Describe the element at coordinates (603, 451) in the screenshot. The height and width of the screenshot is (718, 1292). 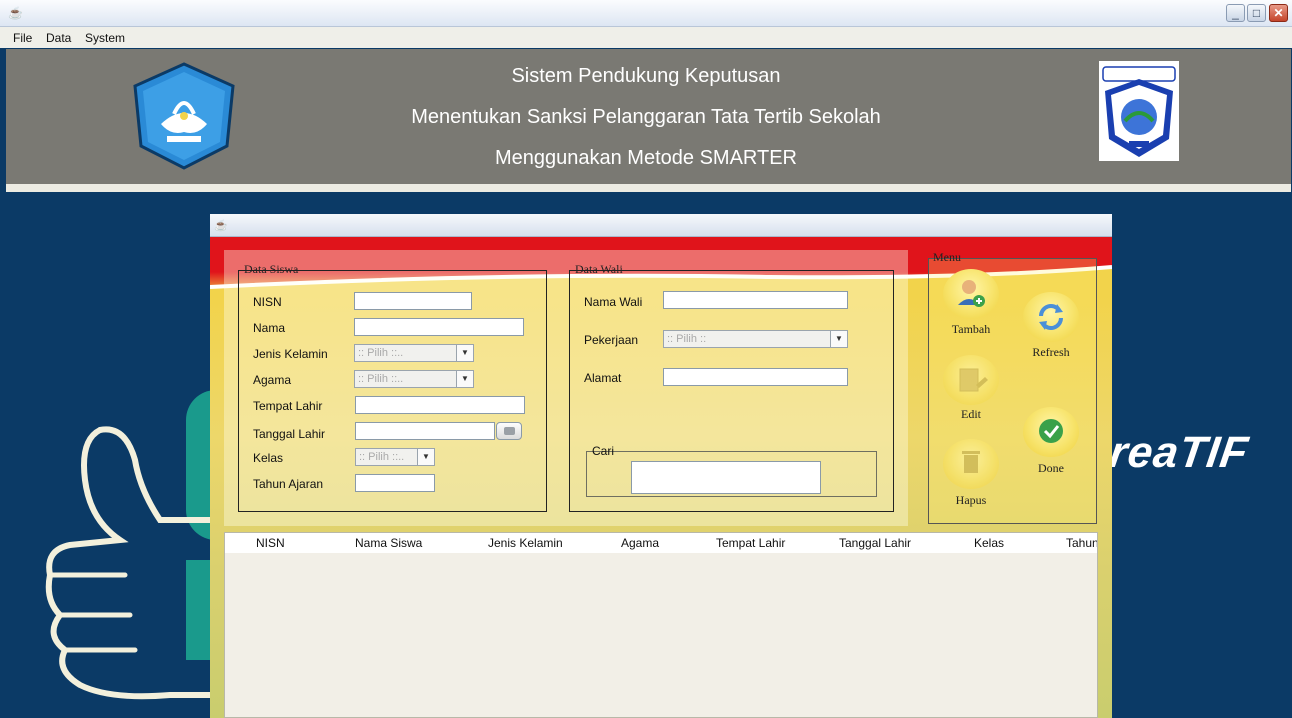
I see `cari-legend: Cari` at that location.